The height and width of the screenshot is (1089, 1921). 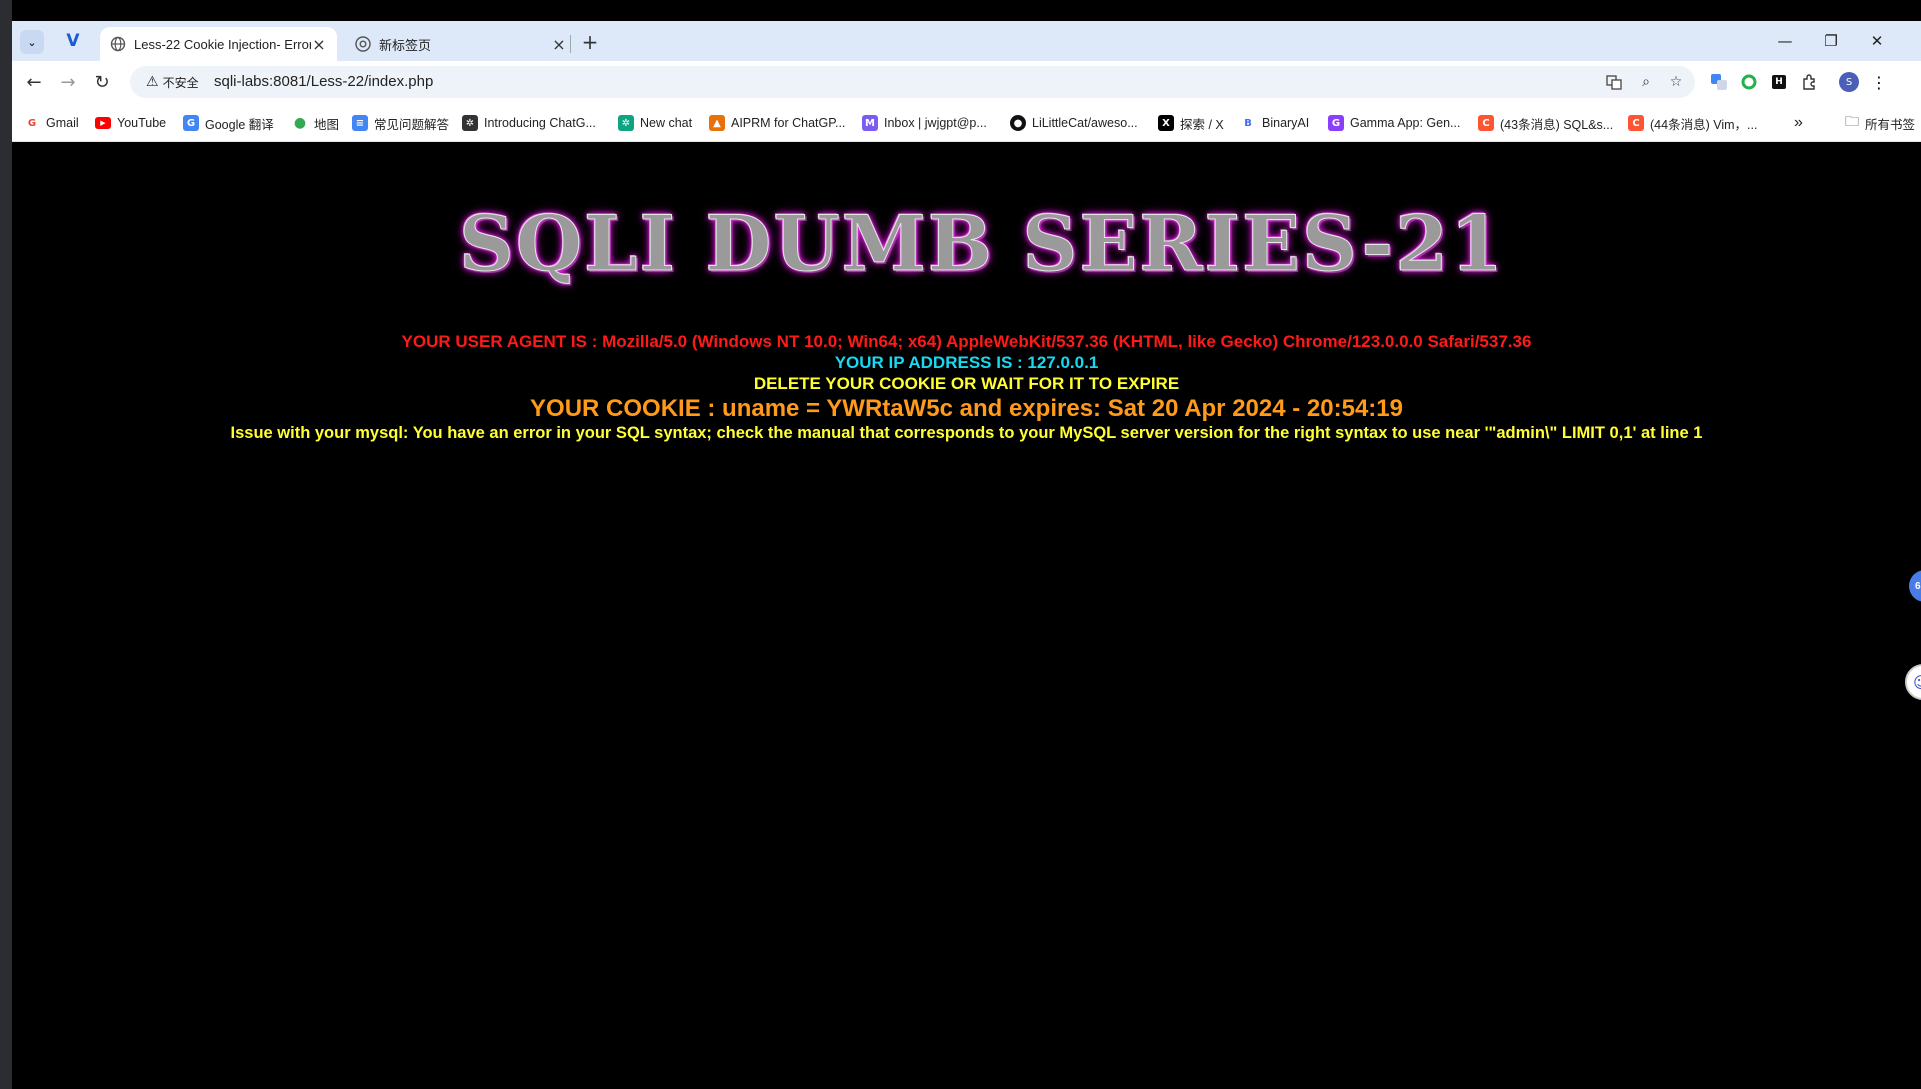 I want to click on bookmark-binaryai: B BinaryAI, so click(x=1274, y=123).